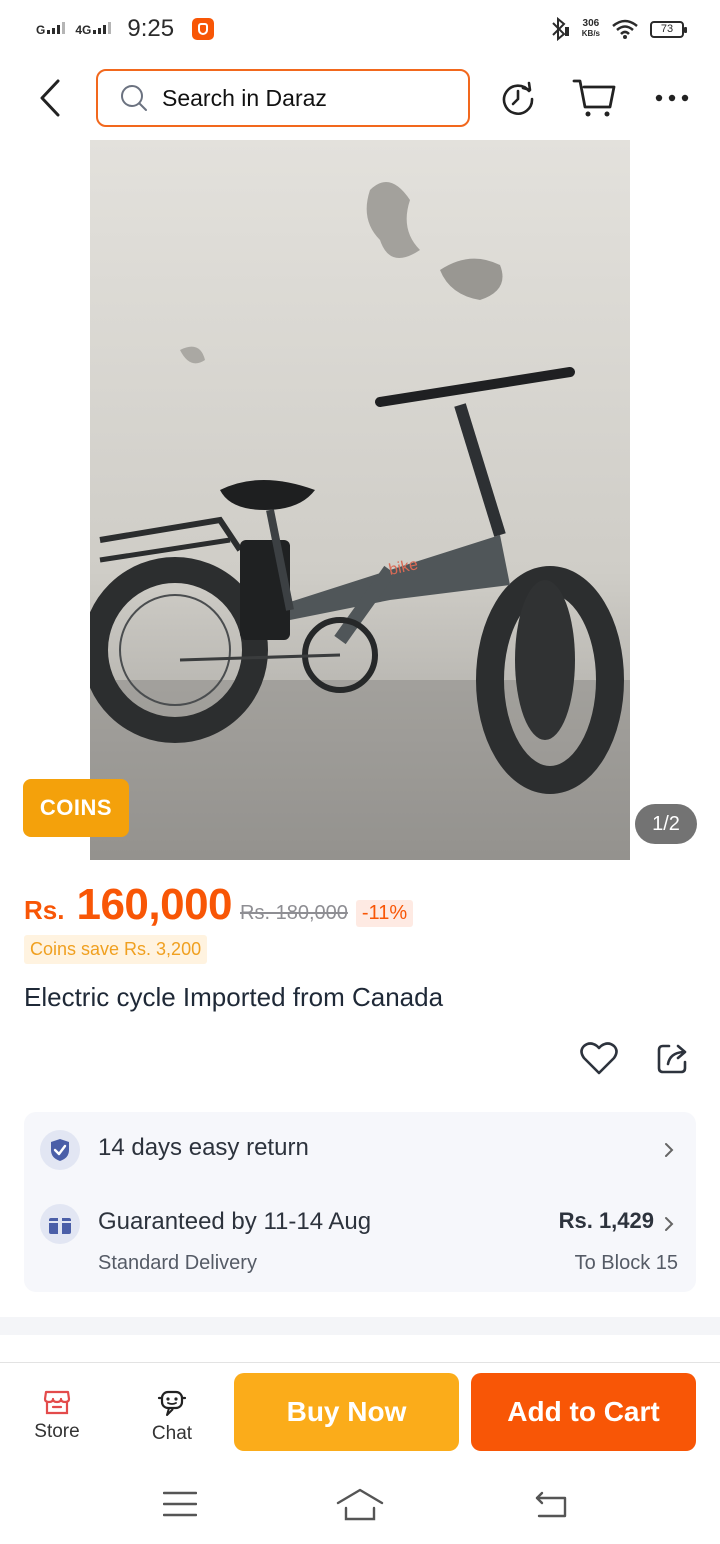 This screenshot has height=1544, width=720. Describe the element at coordinates (590, 28) in the screenshot. I see `network-speed: 306 KB/s` at that location.